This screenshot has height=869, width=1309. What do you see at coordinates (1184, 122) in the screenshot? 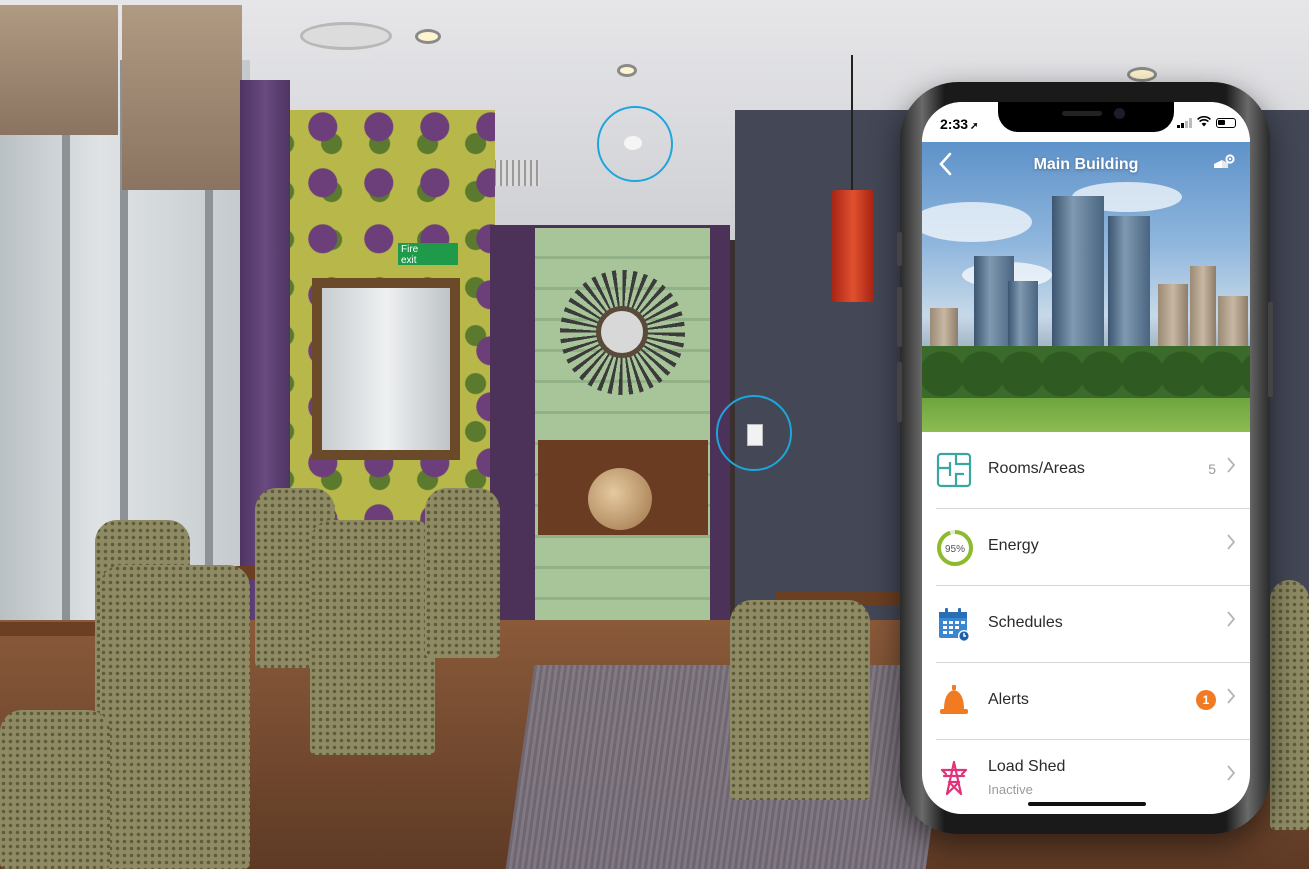
I see `cellular-signal-icon` at bounding box center [1184, 122].